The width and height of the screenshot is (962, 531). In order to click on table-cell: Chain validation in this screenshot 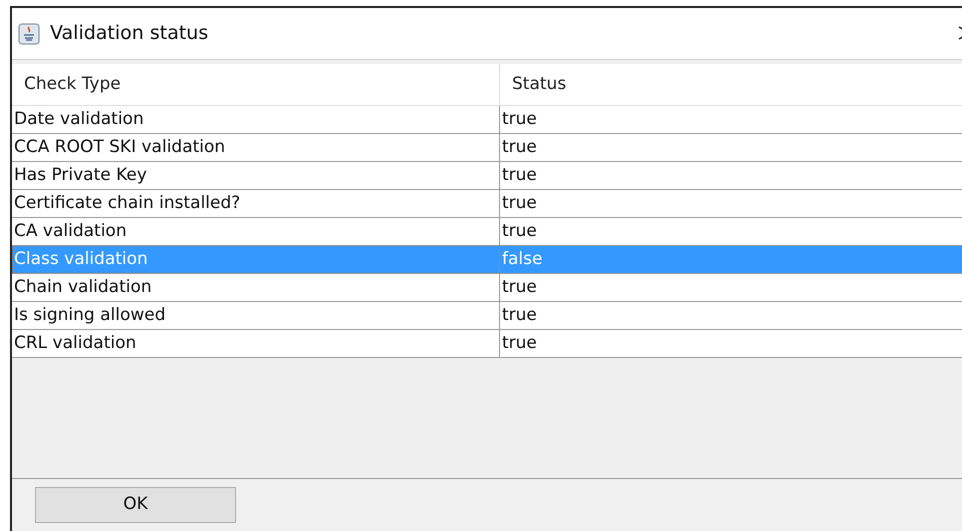, I will do `click(256, 287)`.